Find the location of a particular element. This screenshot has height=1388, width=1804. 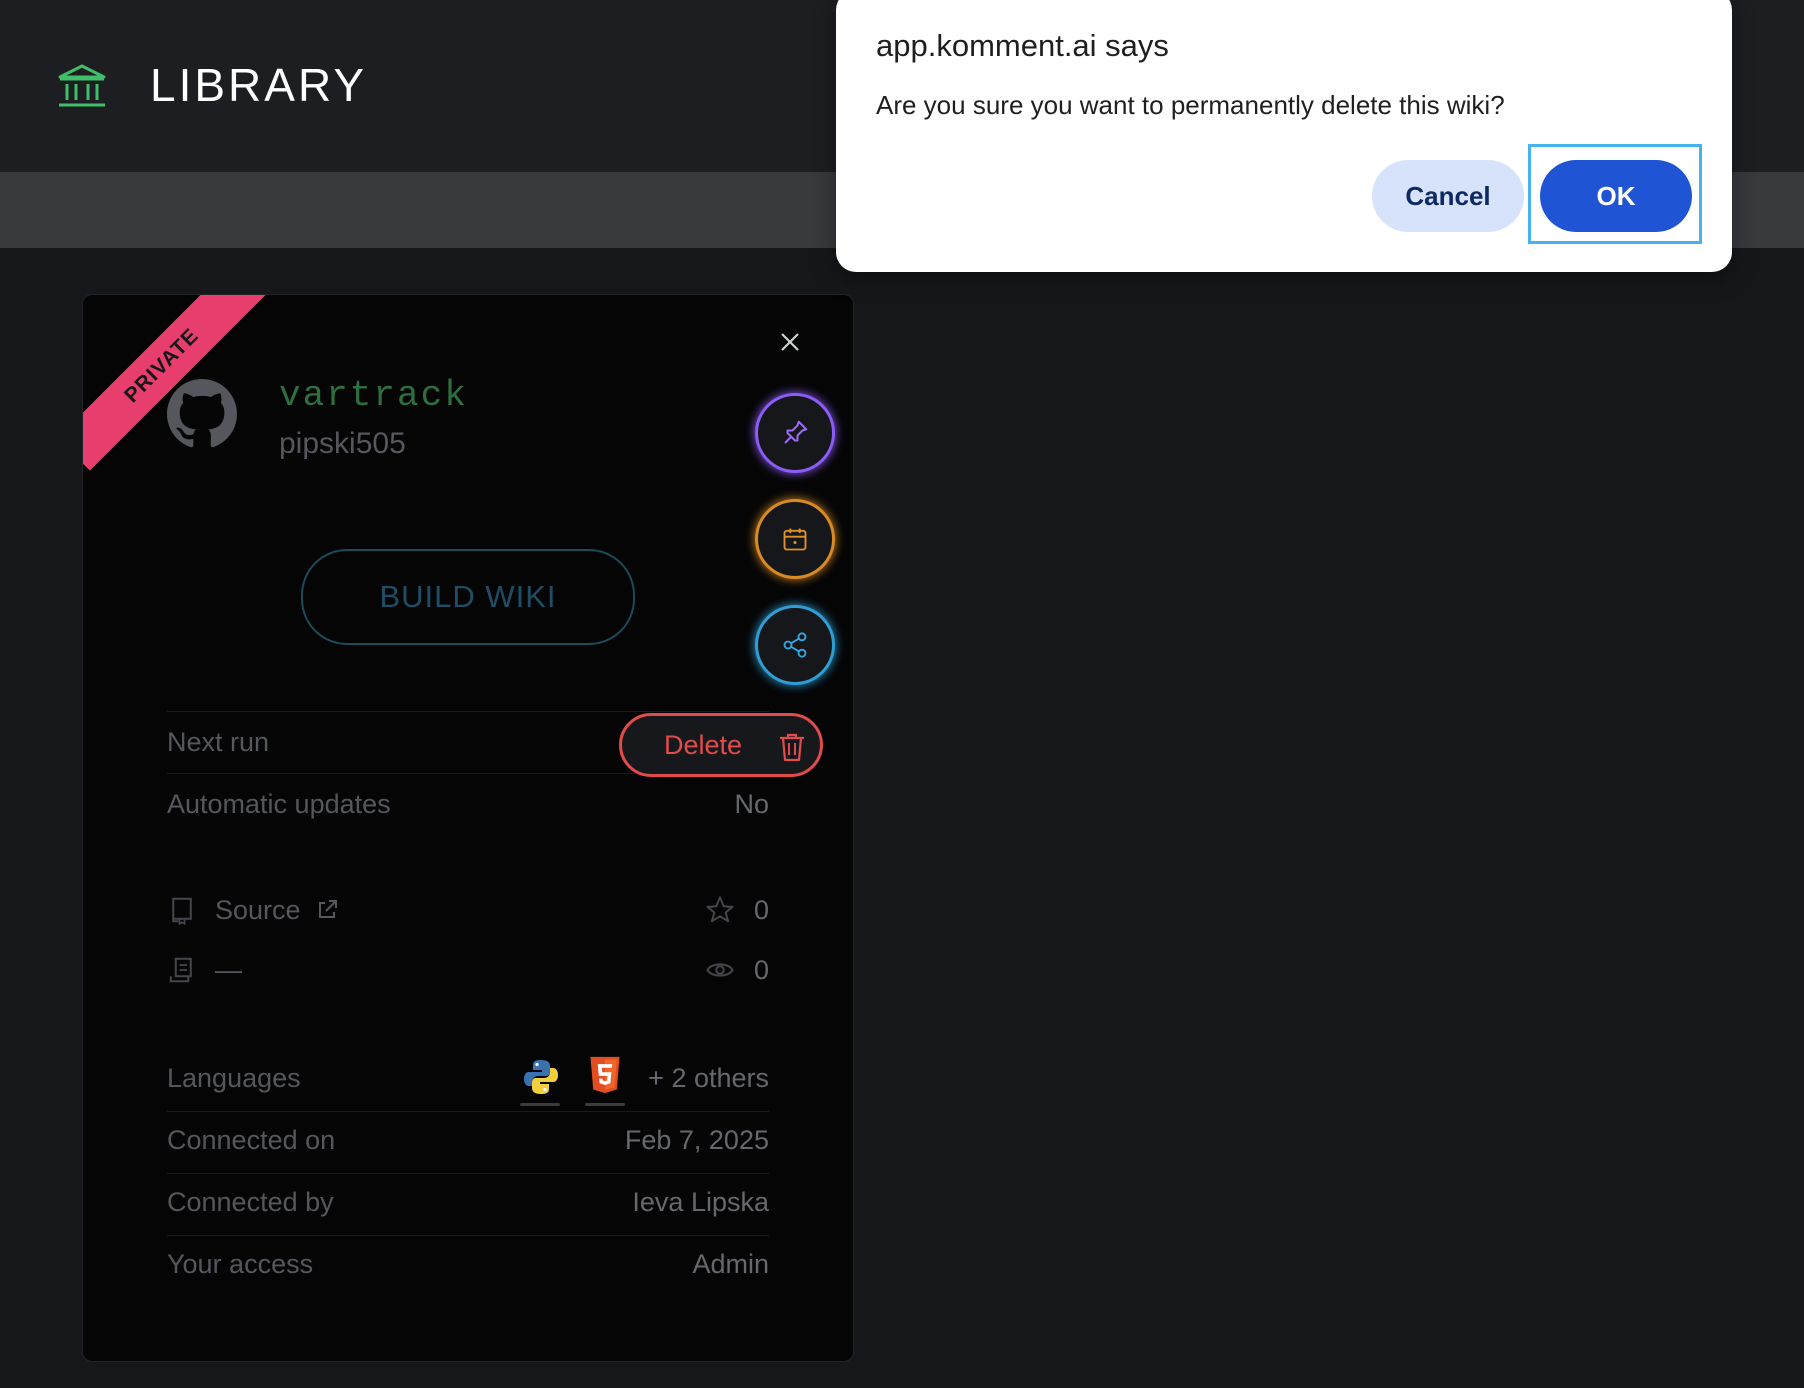

cancel-button: Cancel is located at coordinates (1448, 196).